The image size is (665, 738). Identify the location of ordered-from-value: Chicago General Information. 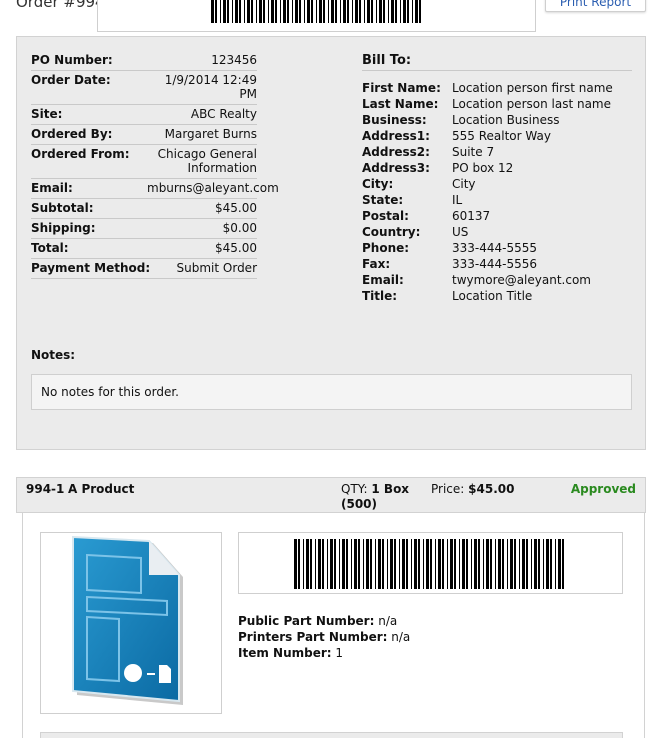
(207, 161).